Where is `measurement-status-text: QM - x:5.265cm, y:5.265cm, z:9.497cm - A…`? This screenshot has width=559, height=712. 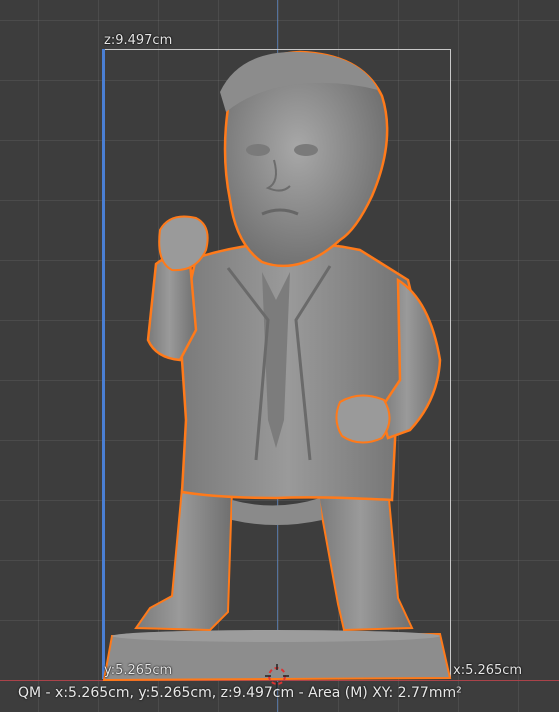 measurement-status-text: QM - x:5.265cm, y:5.265cm, z:9.497cm - A… is located at coordinates (240, 693).